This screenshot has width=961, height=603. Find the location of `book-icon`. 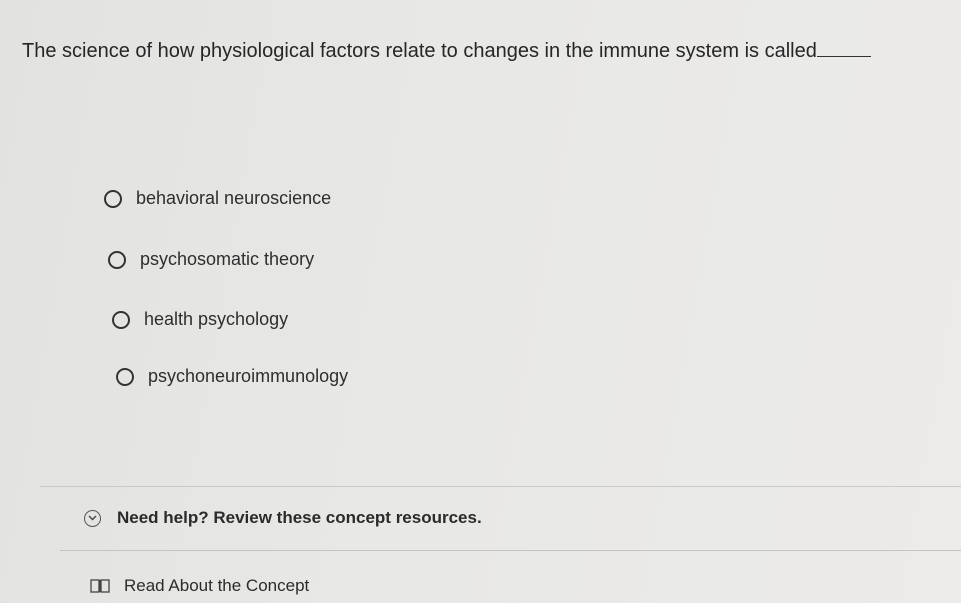

book-icon is located at coordinates (100, 586).